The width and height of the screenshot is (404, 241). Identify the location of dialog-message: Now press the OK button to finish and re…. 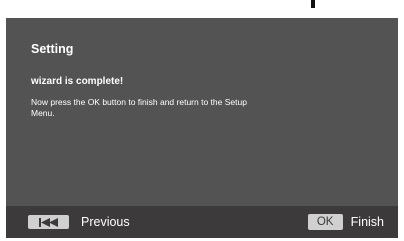
(139, 107).